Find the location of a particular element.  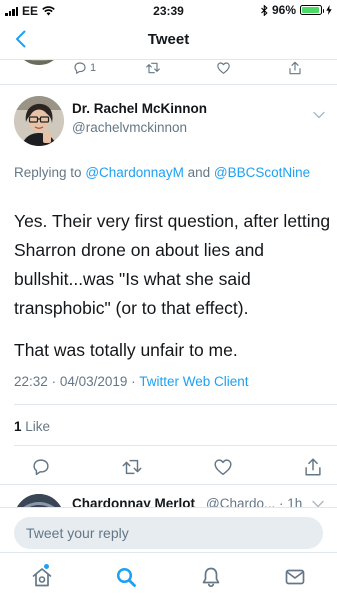

likes-count: 1 is located at coordinates (18, 426).